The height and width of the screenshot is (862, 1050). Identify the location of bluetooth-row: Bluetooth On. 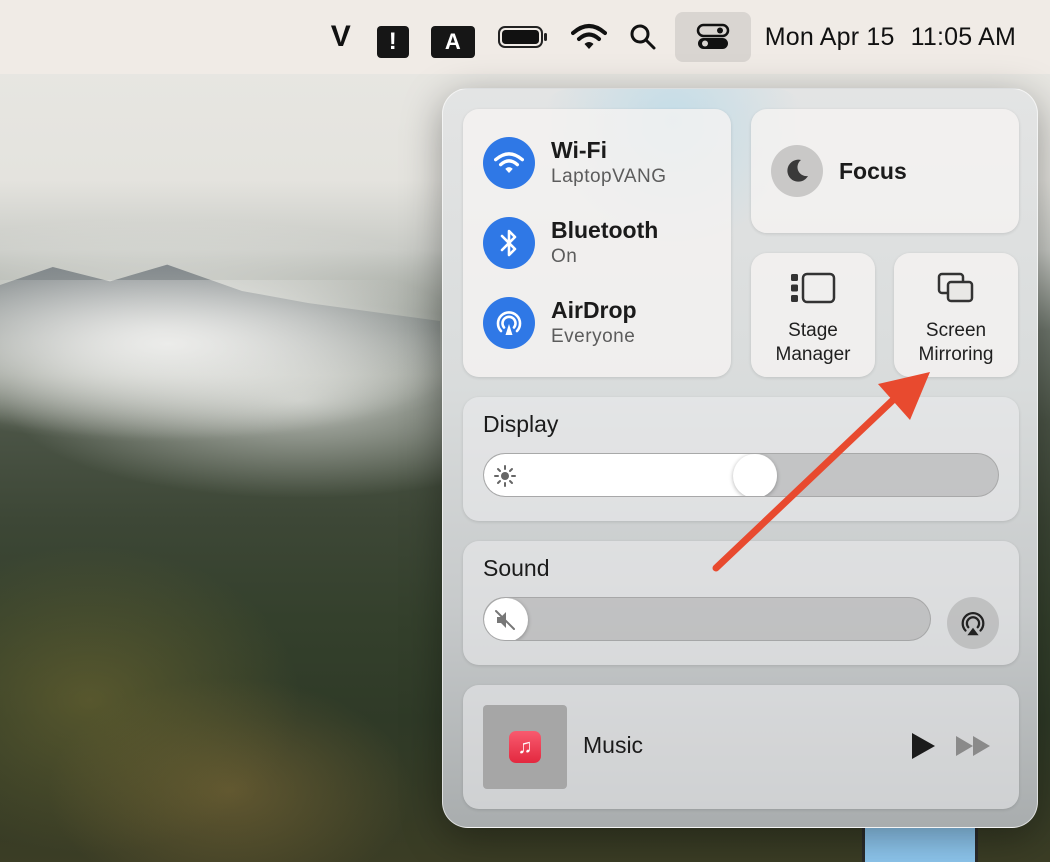
(570, 243).